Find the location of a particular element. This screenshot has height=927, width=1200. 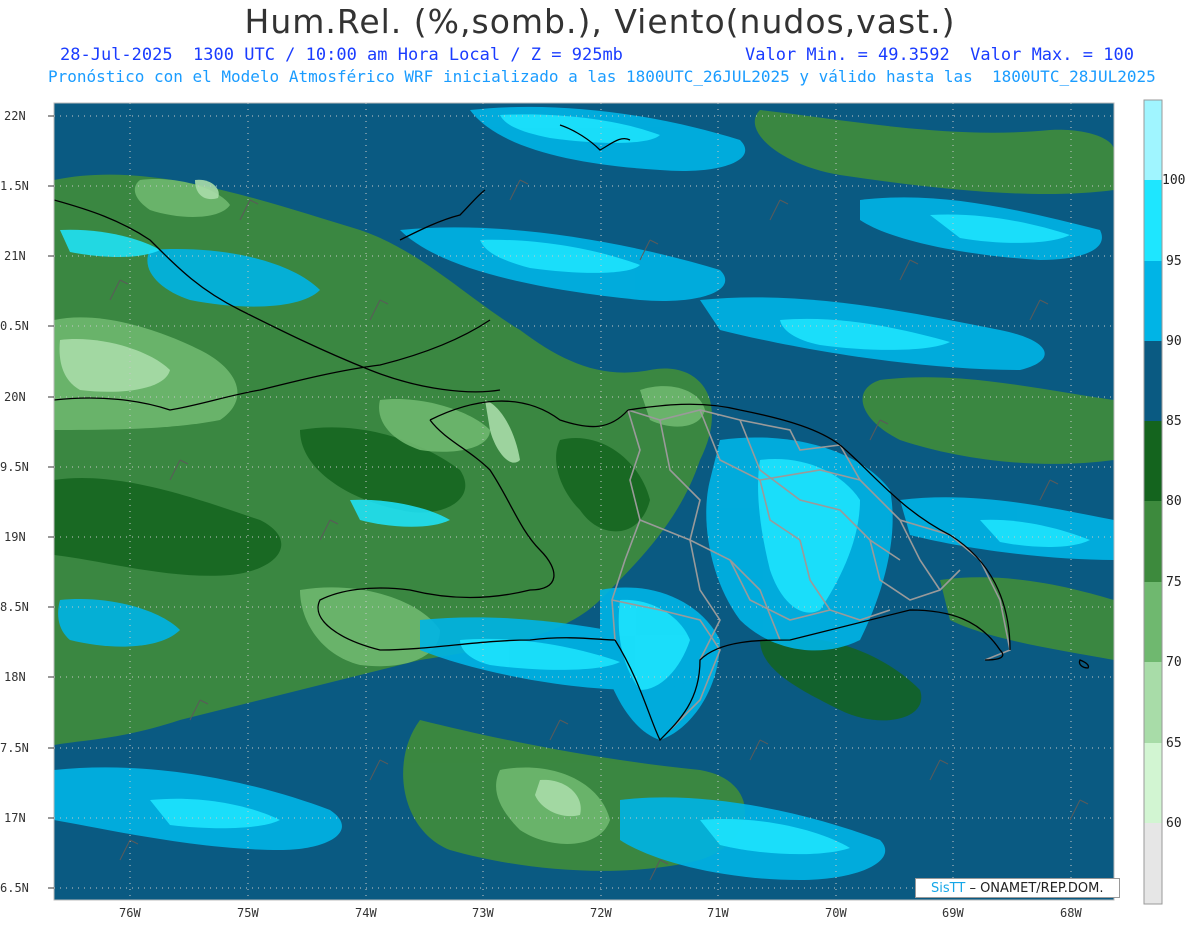

longitude-axis: 76W 75W 74W 73W 72W 71W 70W 69W 68W is located at coordinates (600, 913).